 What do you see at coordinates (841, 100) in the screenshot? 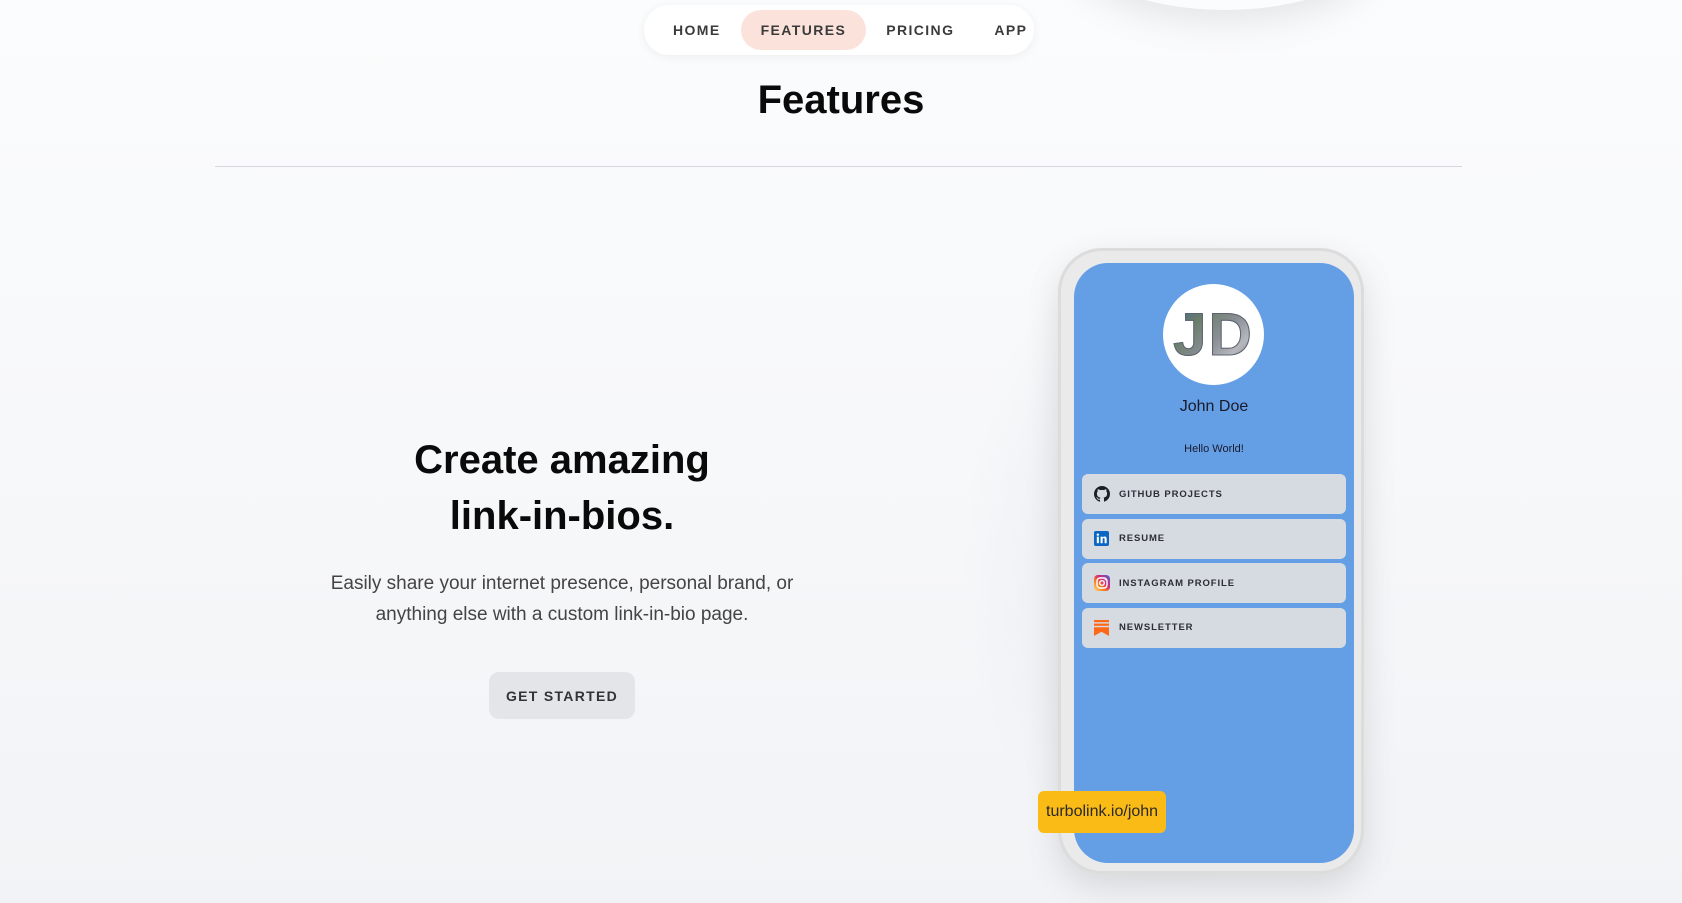
I see `section-title: Features` at bounding box center [841, 100].